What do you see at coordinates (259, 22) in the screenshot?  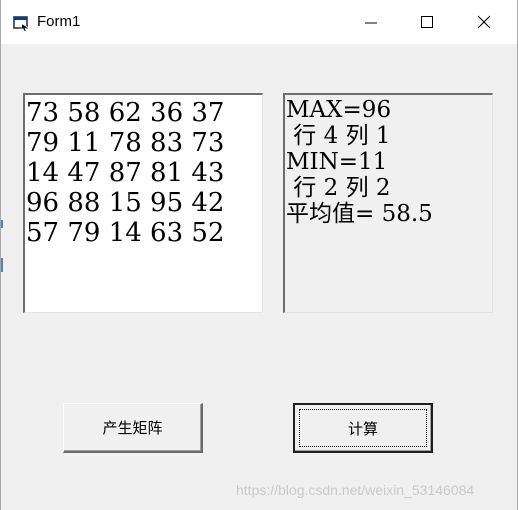 I see `title-bar: Form1` at bounding box center [259, 22].